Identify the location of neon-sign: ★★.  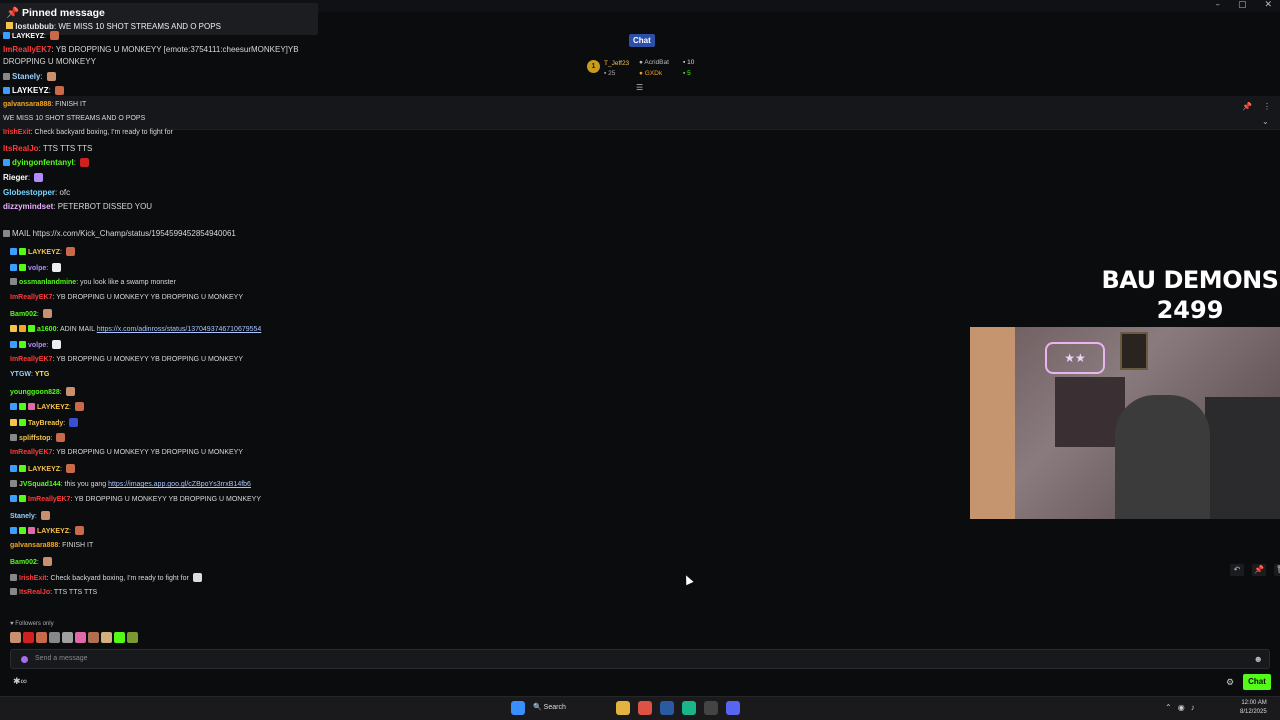
(1075, 358).